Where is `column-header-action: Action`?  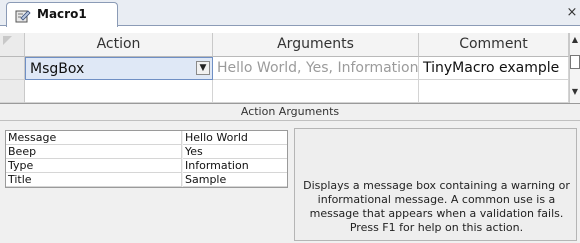 column-header-action: Action is located at coordinates (119, 45).